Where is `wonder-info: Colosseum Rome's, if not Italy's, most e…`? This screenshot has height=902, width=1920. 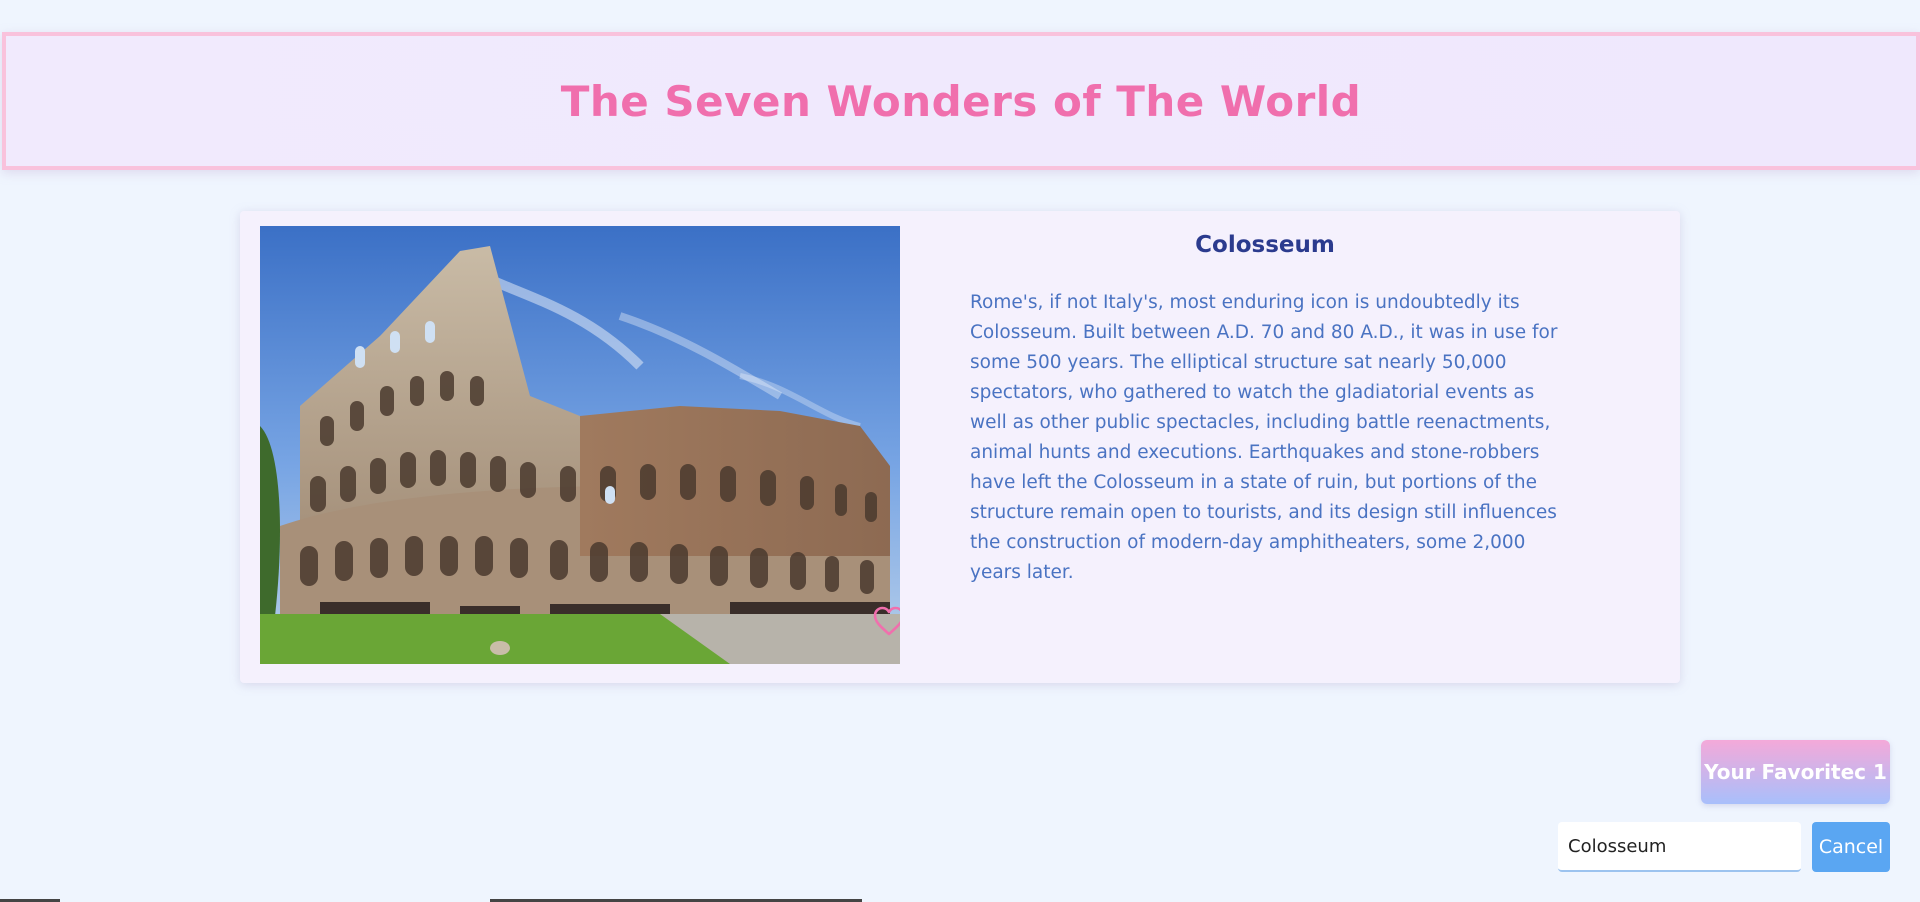 wonder-info: Colosseum Rome's, if not Italy's, most e… is located at coordinates (1265, 407).